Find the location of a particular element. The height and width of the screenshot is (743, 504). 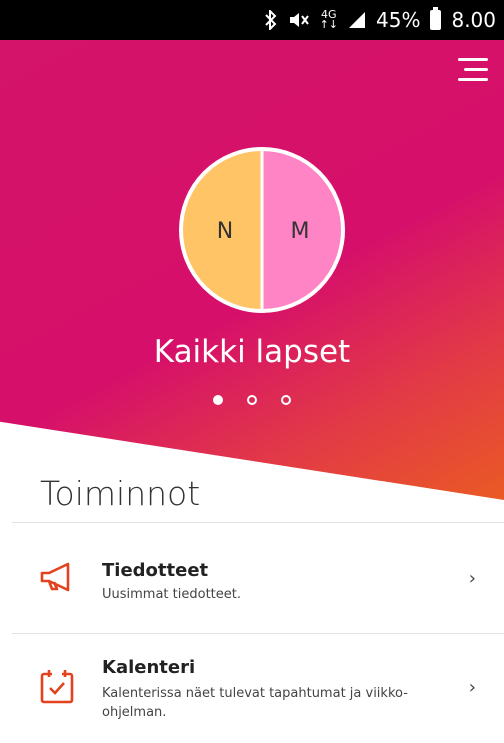

megaphone-icon is located at coordinates (57, 577).